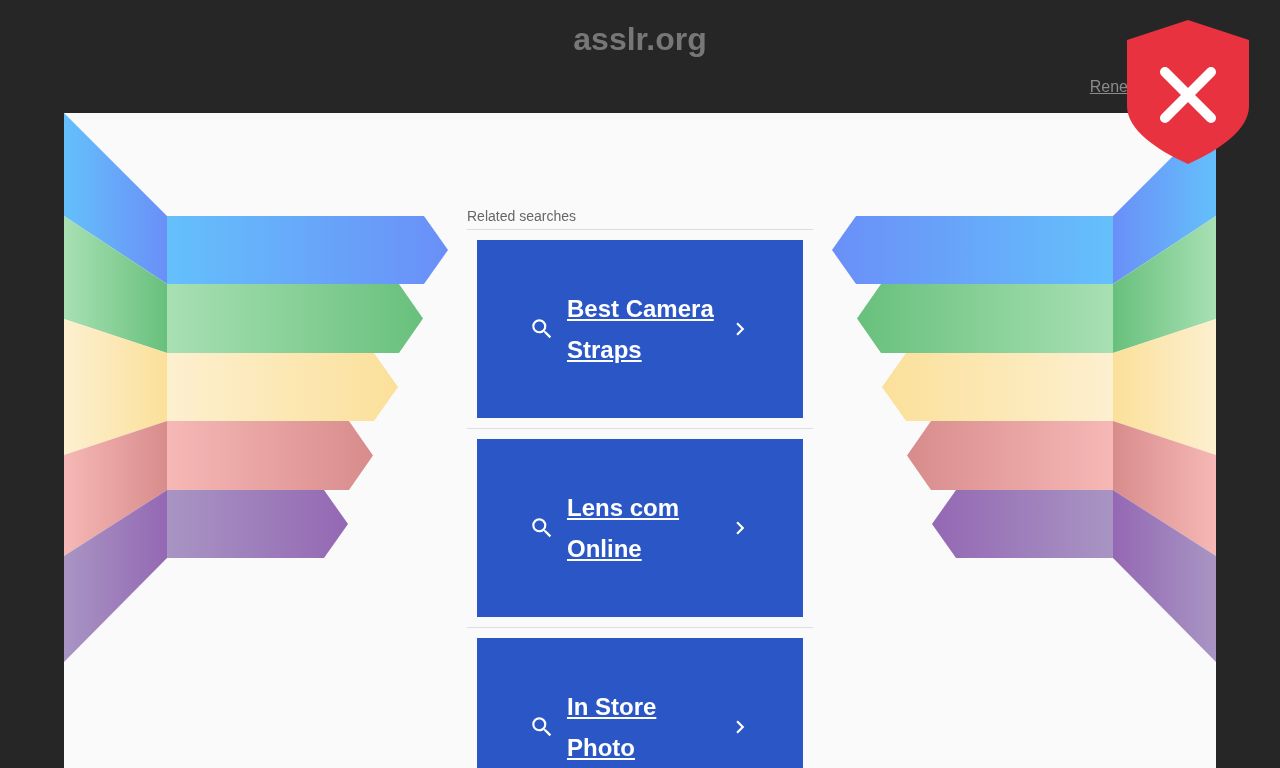 This screenshot has width=1280, height=768. Describe the element at coordinates (640, 218) in the screenshot. I see `section-heading: Related searches` at that location.